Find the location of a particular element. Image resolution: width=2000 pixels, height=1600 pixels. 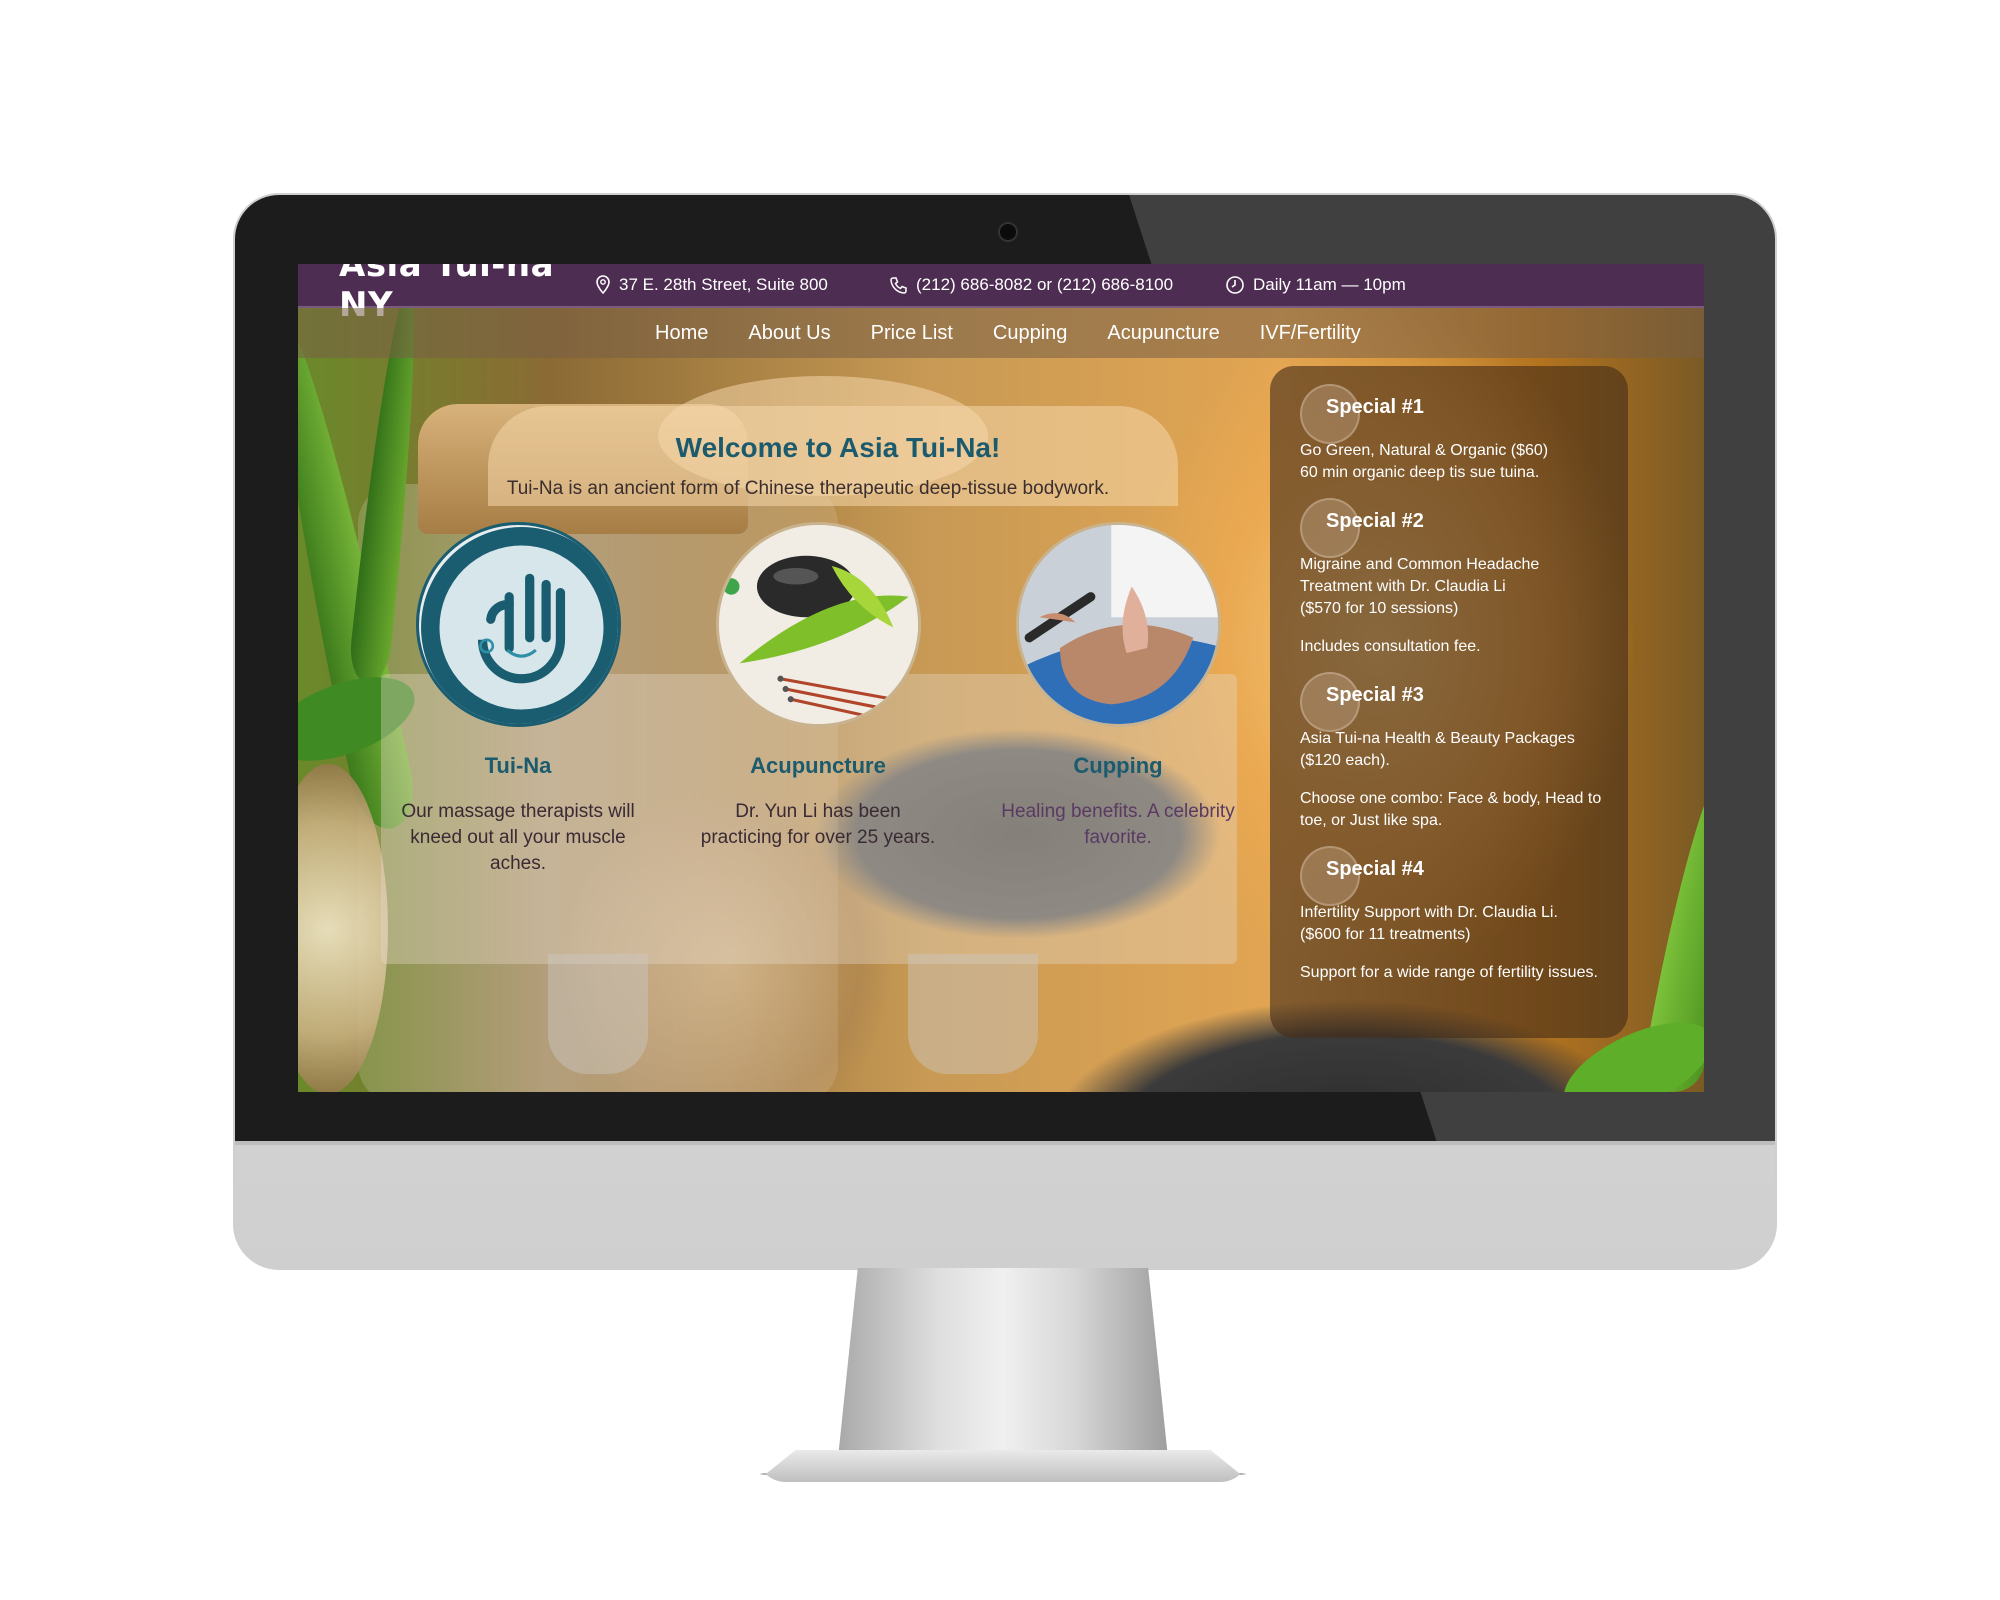

tuina-logo is located at coordinates (518, 624).